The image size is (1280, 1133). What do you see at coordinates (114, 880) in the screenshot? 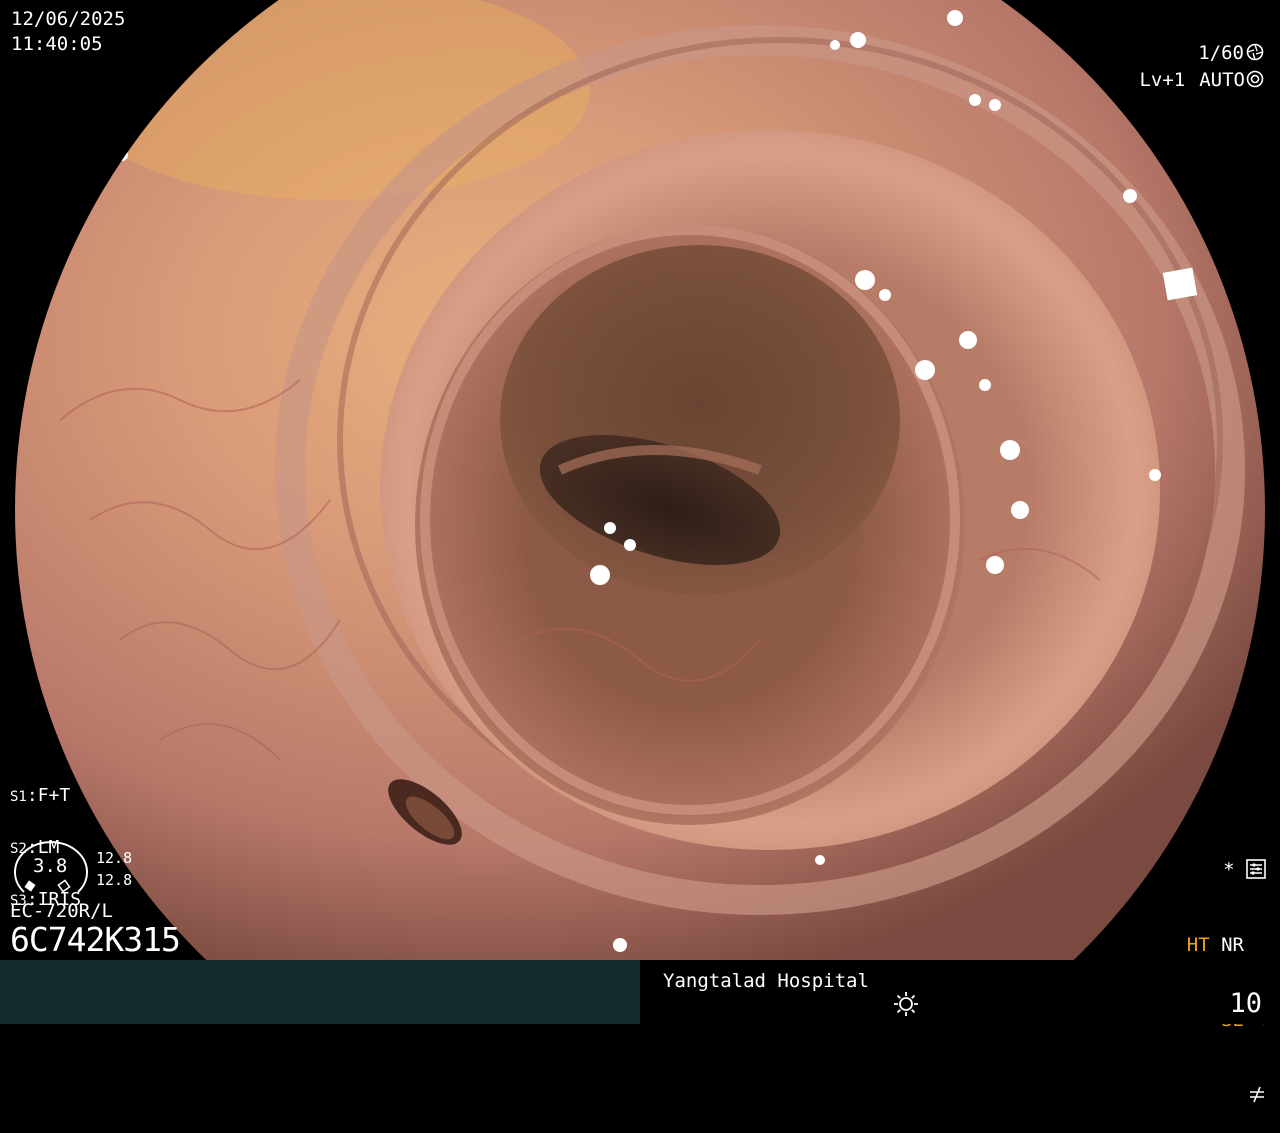
I see `gauge-bottom: 12.8` at bounding box center [114, 880].